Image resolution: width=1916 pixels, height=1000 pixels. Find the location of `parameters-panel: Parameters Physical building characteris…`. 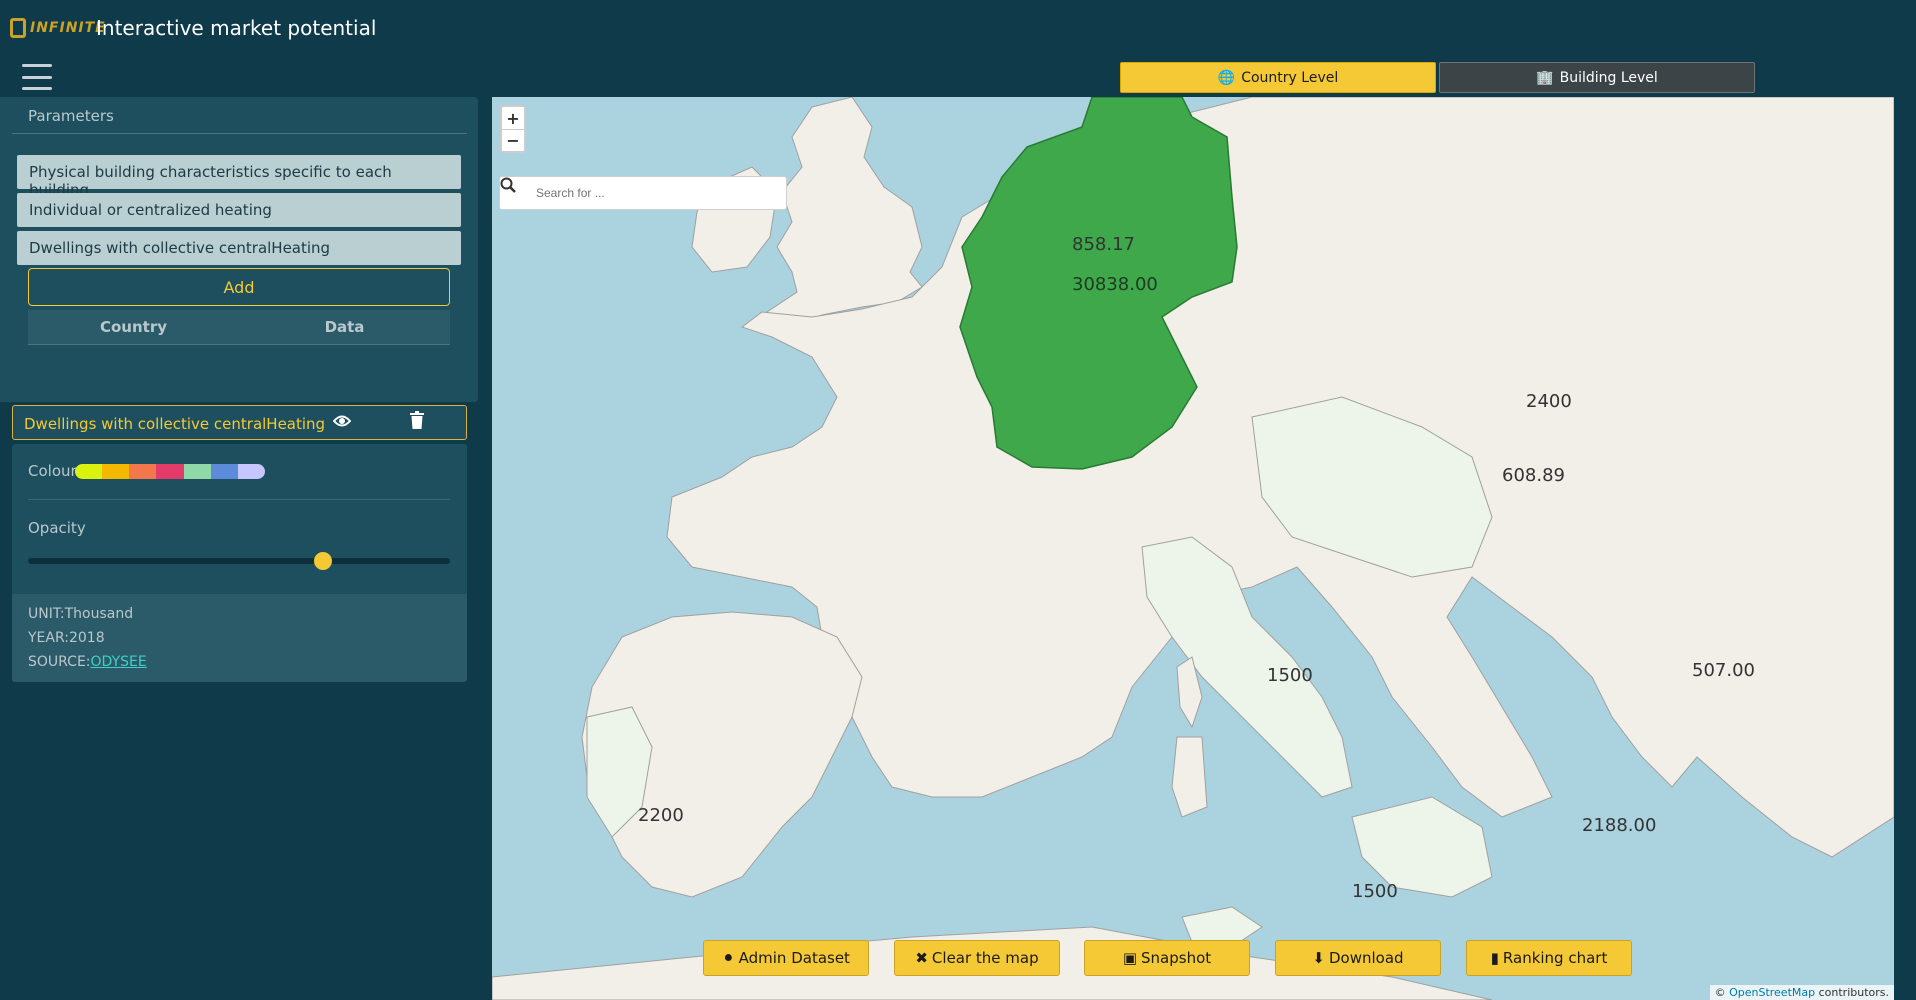

parameters-panel: Parameters Physical building characteris… is located at coordinates (239, 249).